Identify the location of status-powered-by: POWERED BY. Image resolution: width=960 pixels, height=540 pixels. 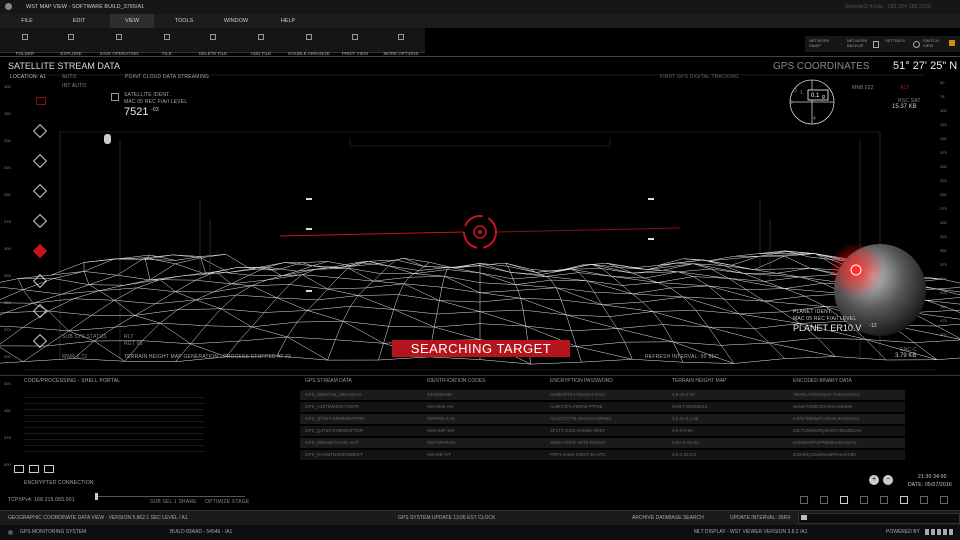
(903, 532).